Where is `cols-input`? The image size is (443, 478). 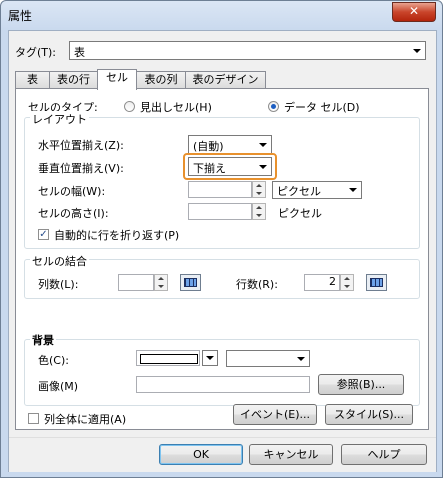
cols-input is located at coordinates (136, 282).